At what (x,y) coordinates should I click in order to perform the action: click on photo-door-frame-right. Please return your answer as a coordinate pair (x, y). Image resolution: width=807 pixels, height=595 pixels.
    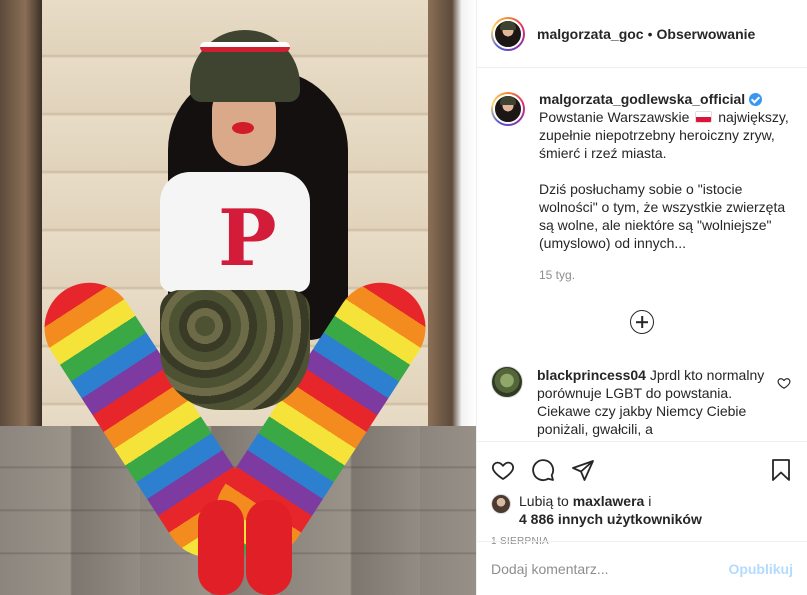
    Looking at the image, I should click on (452, 215).